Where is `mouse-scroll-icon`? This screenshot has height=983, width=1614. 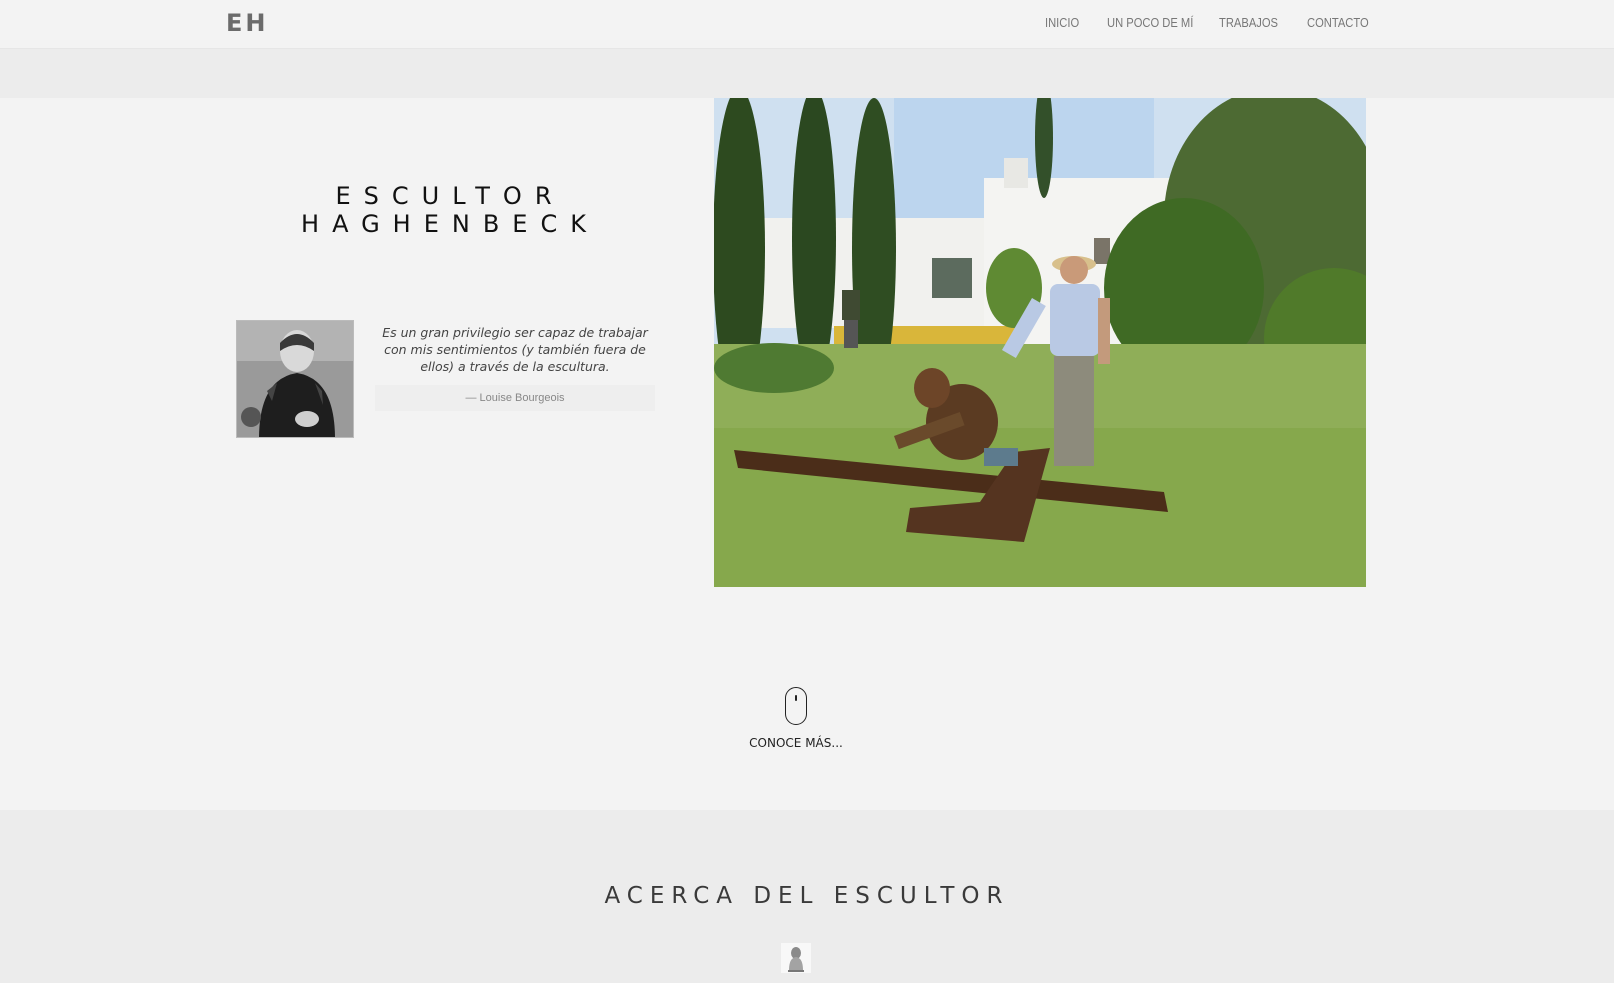
mouse-scroll-icon is located at coordinates (796, 706).